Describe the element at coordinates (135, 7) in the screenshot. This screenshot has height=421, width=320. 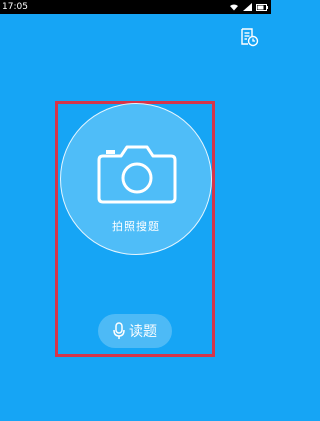
I see `status-bar: 17:05` at that location.